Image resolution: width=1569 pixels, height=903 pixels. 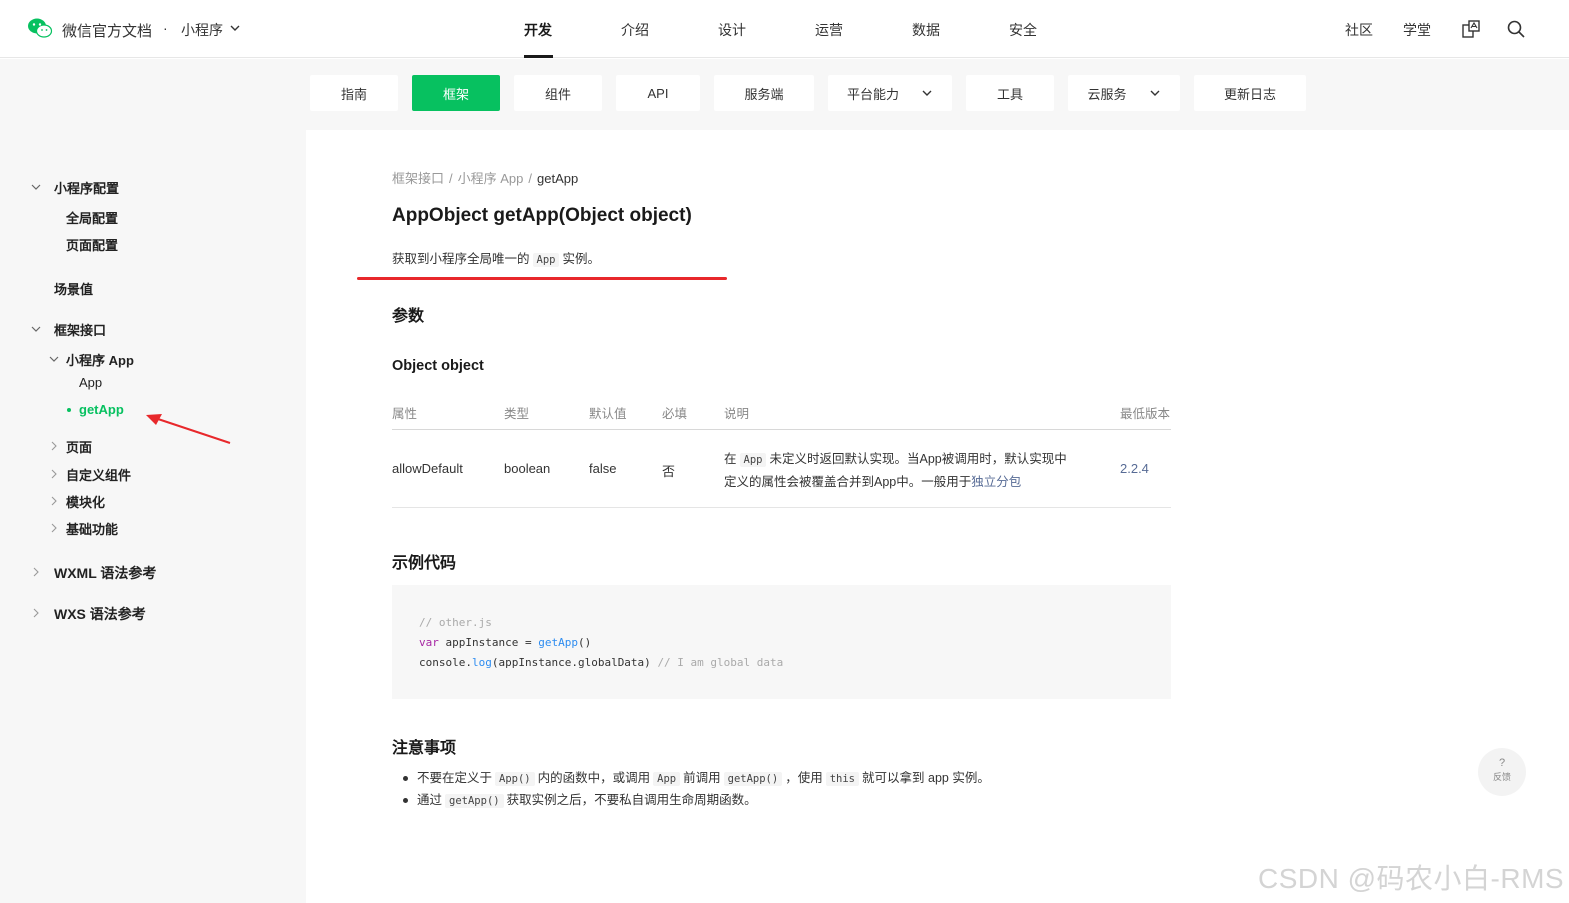 I want to click on feedback-button: ? 反馈, so click(x=1502, y=772).